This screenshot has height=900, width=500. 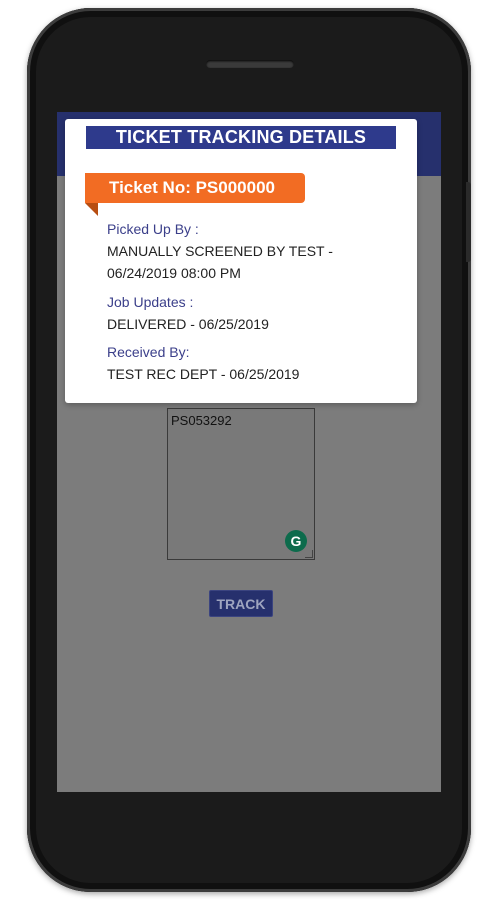 I want to click on picked-up-by-label: Picked Up By :, so click(x=153, y=229).